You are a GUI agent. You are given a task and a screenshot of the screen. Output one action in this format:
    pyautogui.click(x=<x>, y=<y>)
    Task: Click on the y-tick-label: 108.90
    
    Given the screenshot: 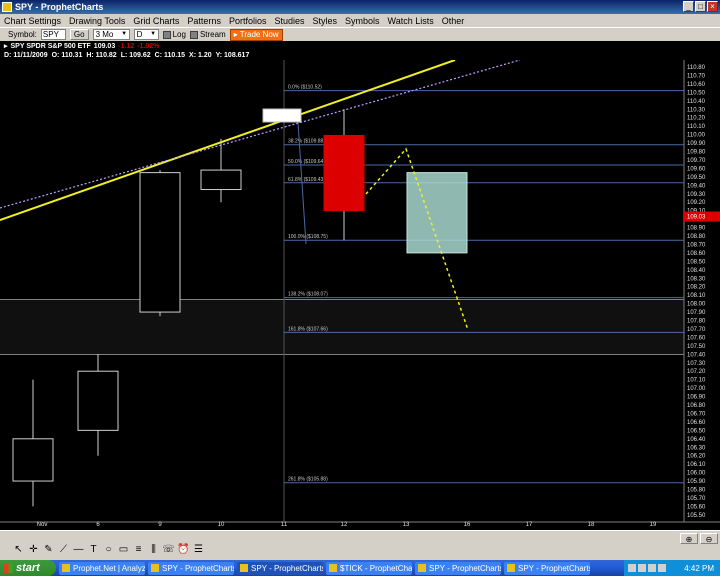 What is the action you would take?
    pyautogui.click(x=696, y=229)
    